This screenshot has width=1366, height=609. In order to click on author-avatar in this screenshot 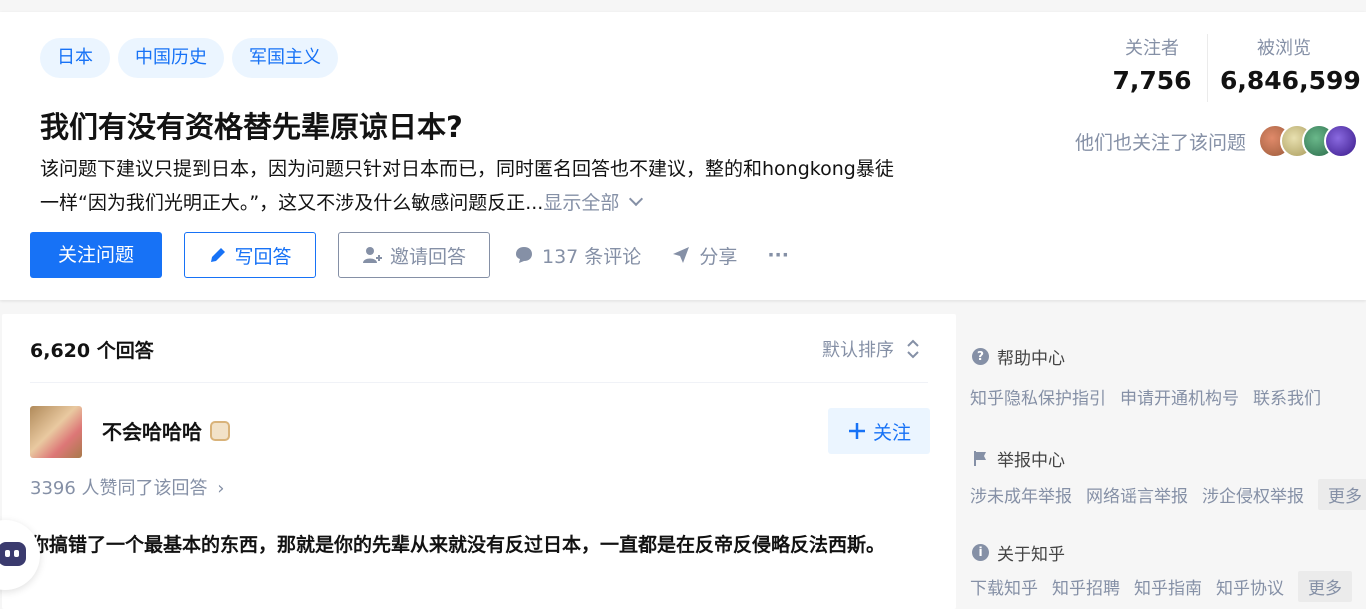, I will do `click(56, 432)`.